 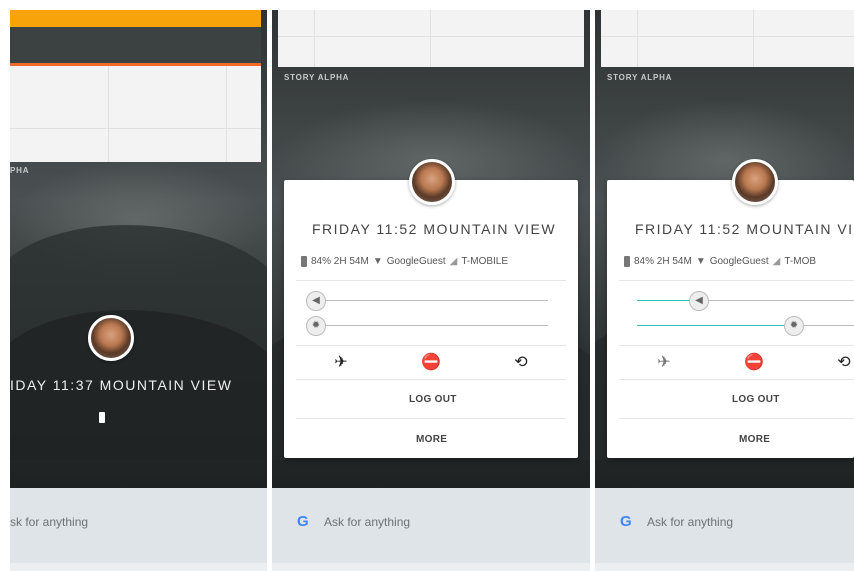 I want to click on search-placeholder: sk for anything, so click(x=49, y=522).